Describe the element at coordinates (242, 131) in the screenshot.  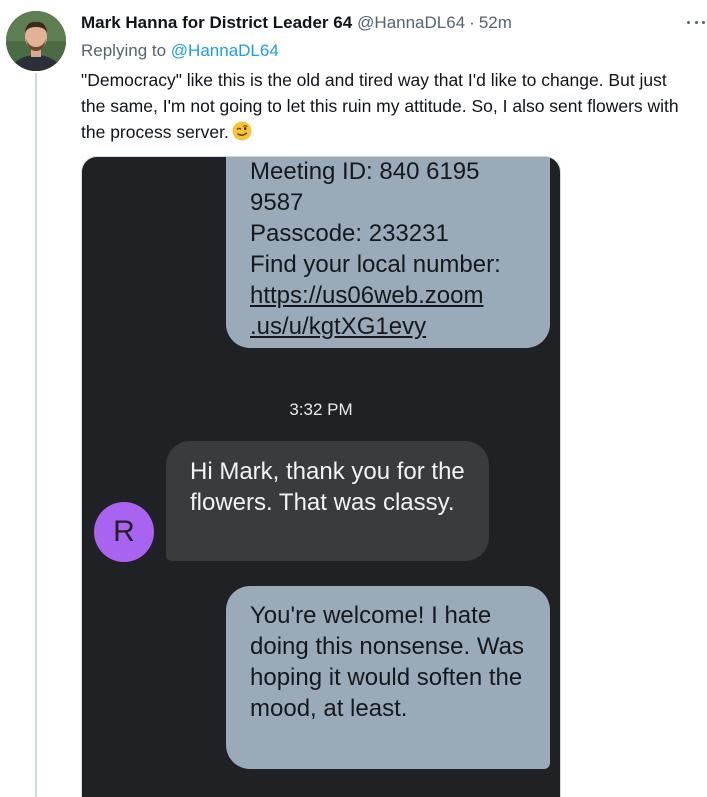
I see `winking-face-emoji-icon` at that location.